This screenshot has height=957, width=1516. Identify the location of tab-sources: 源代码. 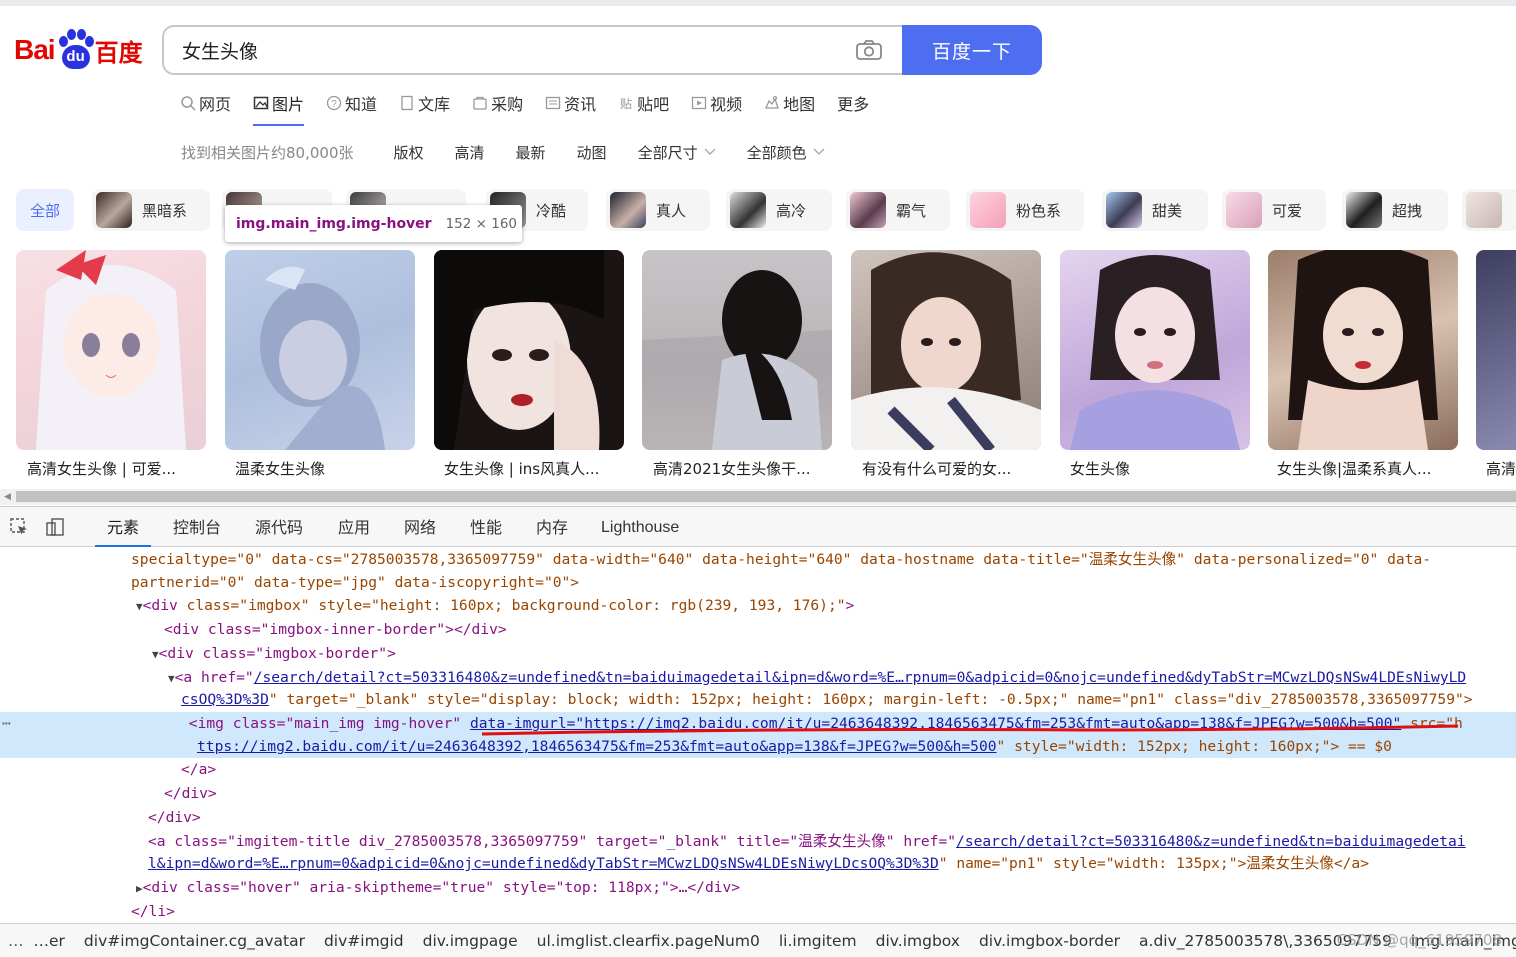
(279, 527).